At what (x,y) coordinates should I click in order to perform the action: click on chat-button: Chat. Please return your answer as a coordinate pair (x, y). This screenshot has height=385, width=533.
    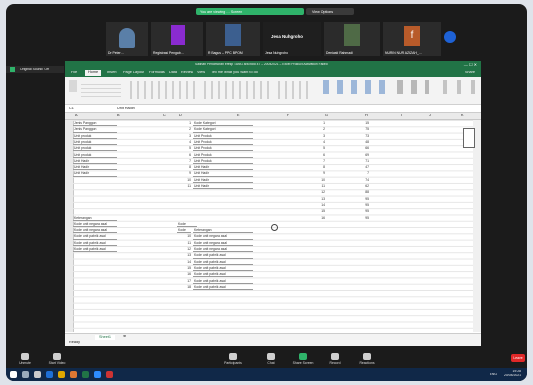
    Looking at the image, I should click on (271, 359).